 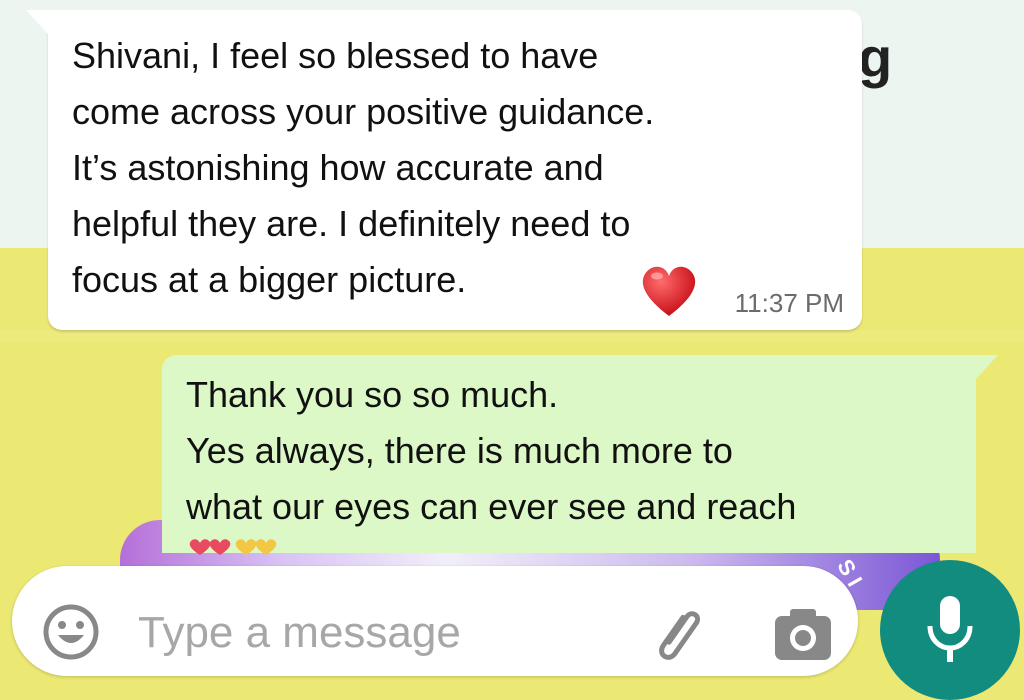 What do you see at coordinates (71, 632) in the screenshot?
I see `emoji-icon` at bounding box center [71, 632].